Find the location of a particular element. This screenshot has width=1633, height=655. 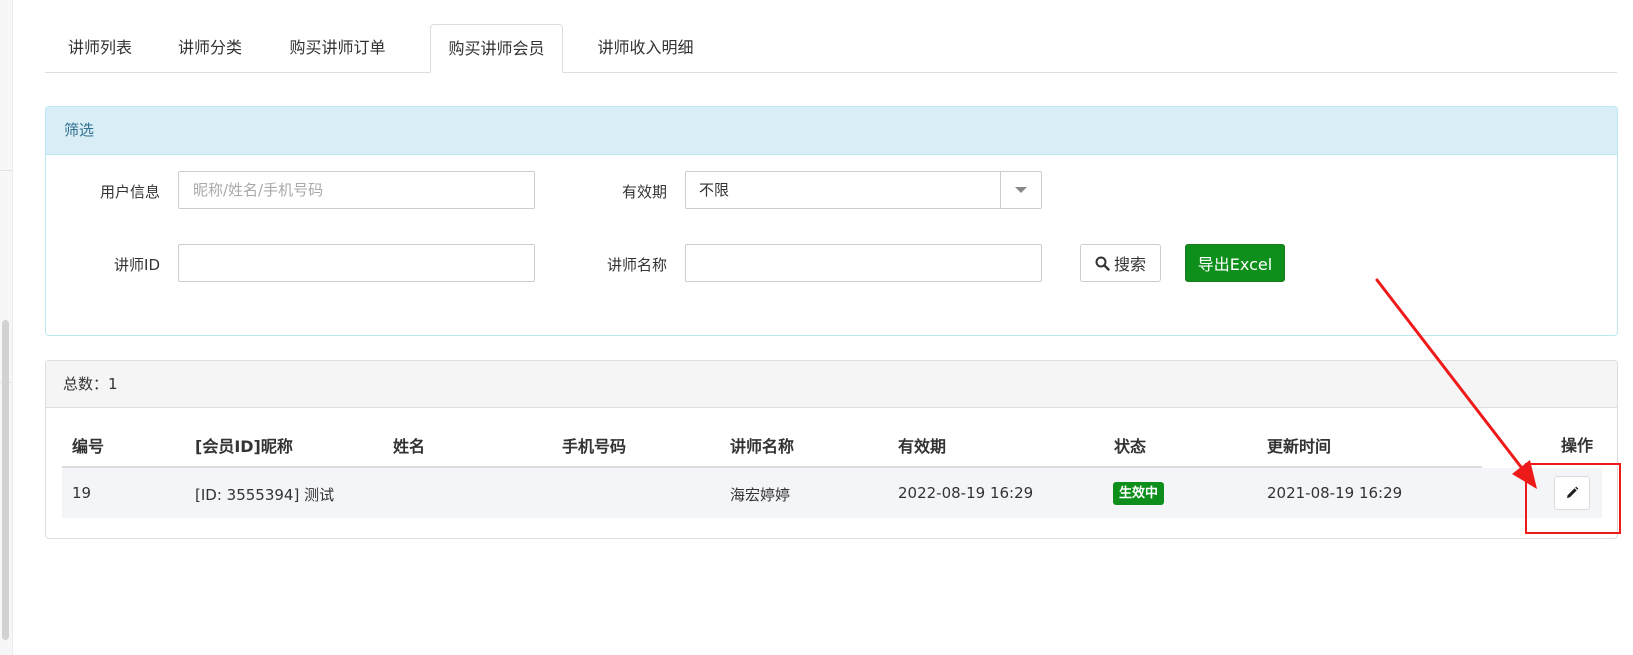

search-icon is located at coordinates (1102, 263).